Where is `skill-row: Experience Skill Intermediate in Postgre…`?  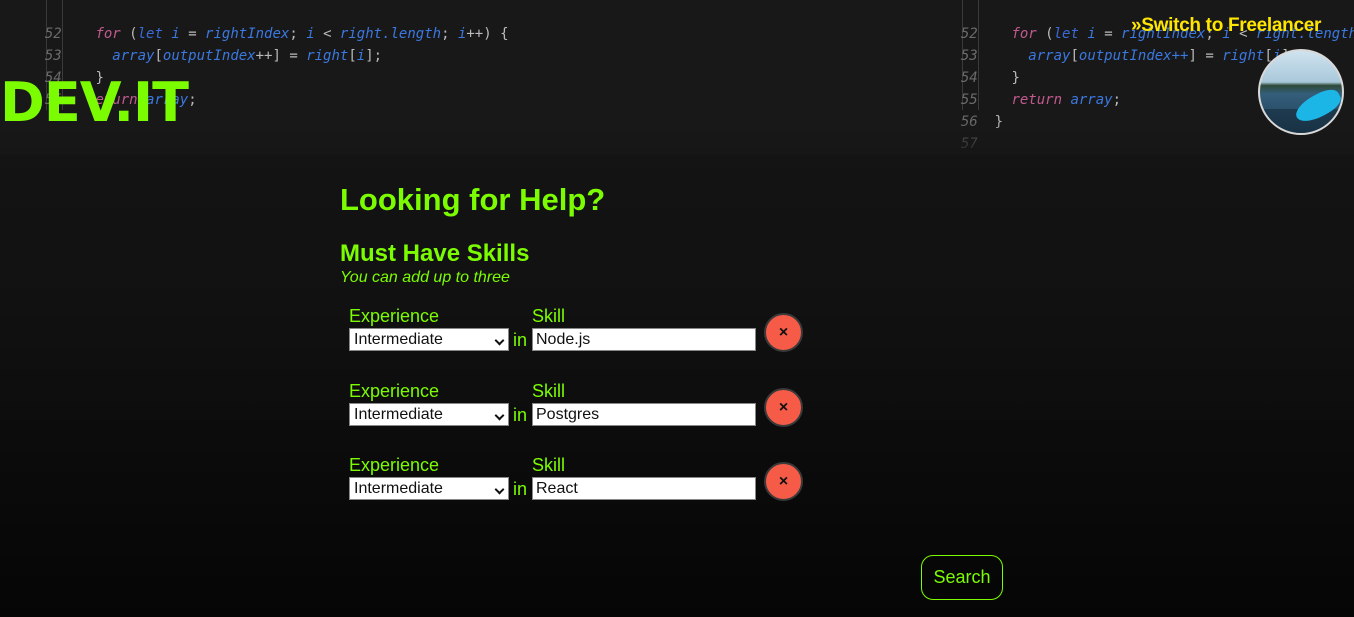
skill-row: Experience Skill Intermediate in Postgre… is located at coordinates (584, 411).